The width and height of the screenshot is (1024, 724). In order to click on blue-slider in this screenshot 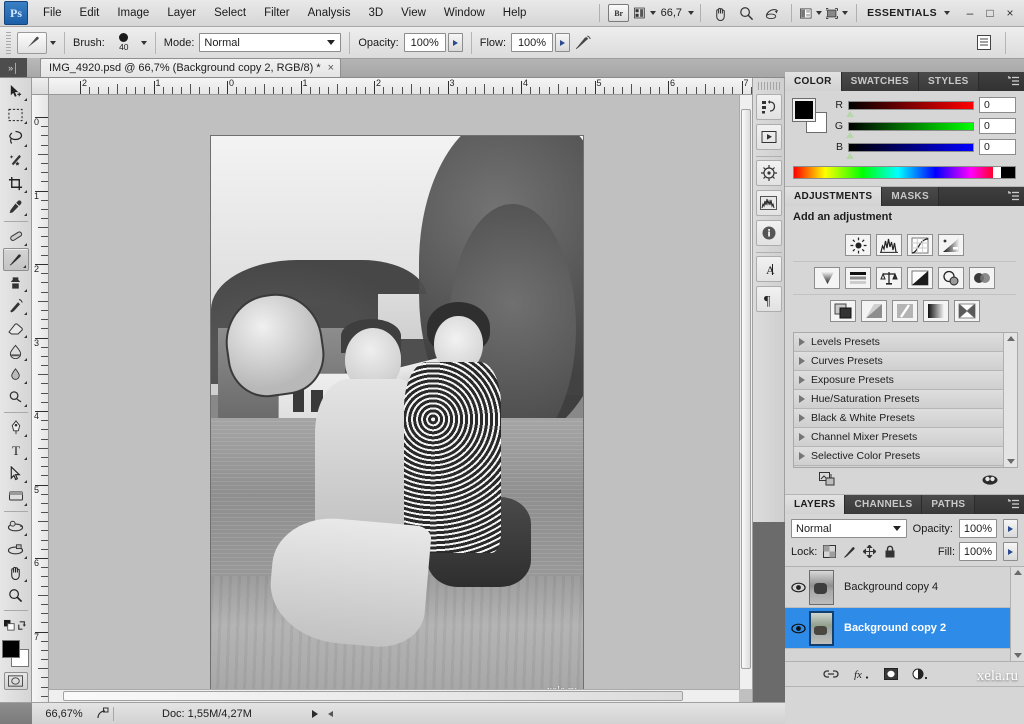, I will do `click(910, 150)`.